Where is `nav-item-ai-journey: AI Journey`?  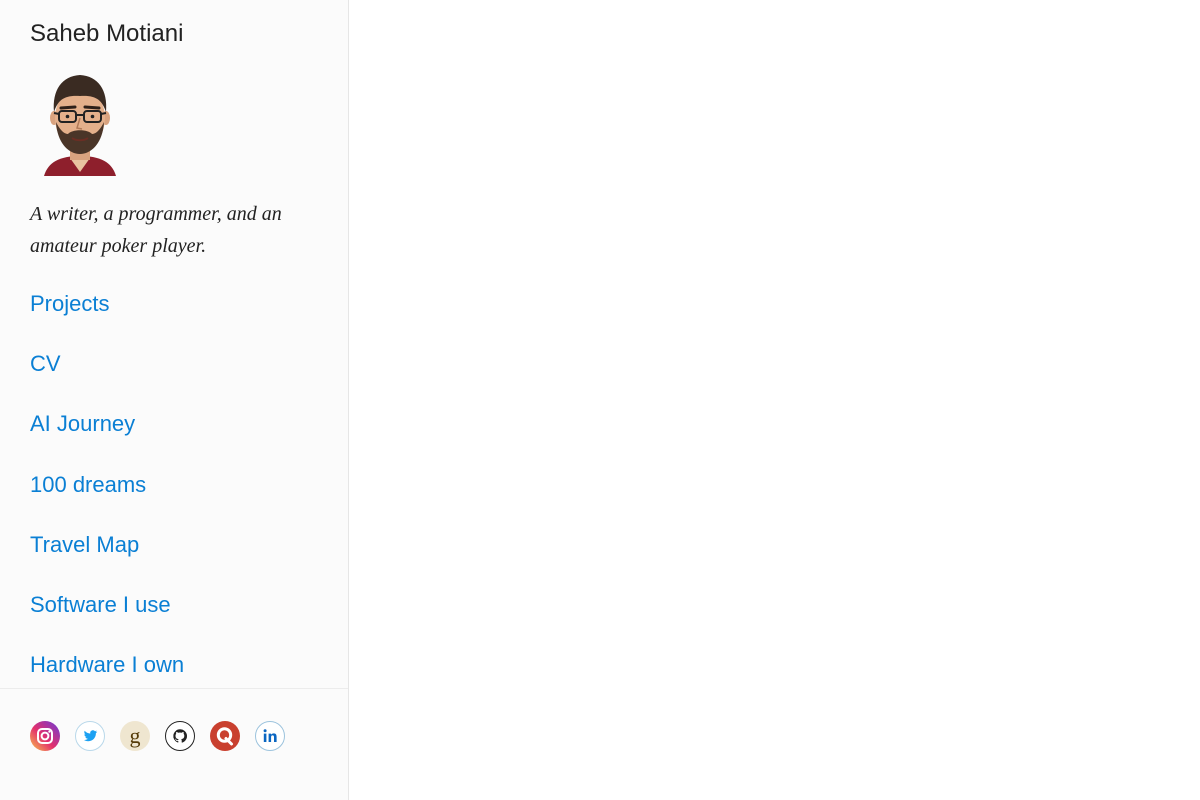 nav-item-ai-journey: AI Journey is located at coordinates (107, 436).